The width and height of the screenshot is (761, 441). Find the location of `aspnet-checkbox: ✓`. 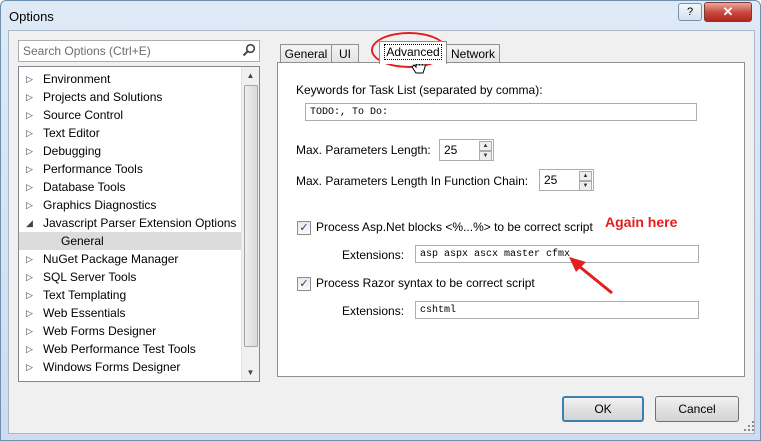

aspnet-checkbox: ✓ is located at coordinates (304, 228).